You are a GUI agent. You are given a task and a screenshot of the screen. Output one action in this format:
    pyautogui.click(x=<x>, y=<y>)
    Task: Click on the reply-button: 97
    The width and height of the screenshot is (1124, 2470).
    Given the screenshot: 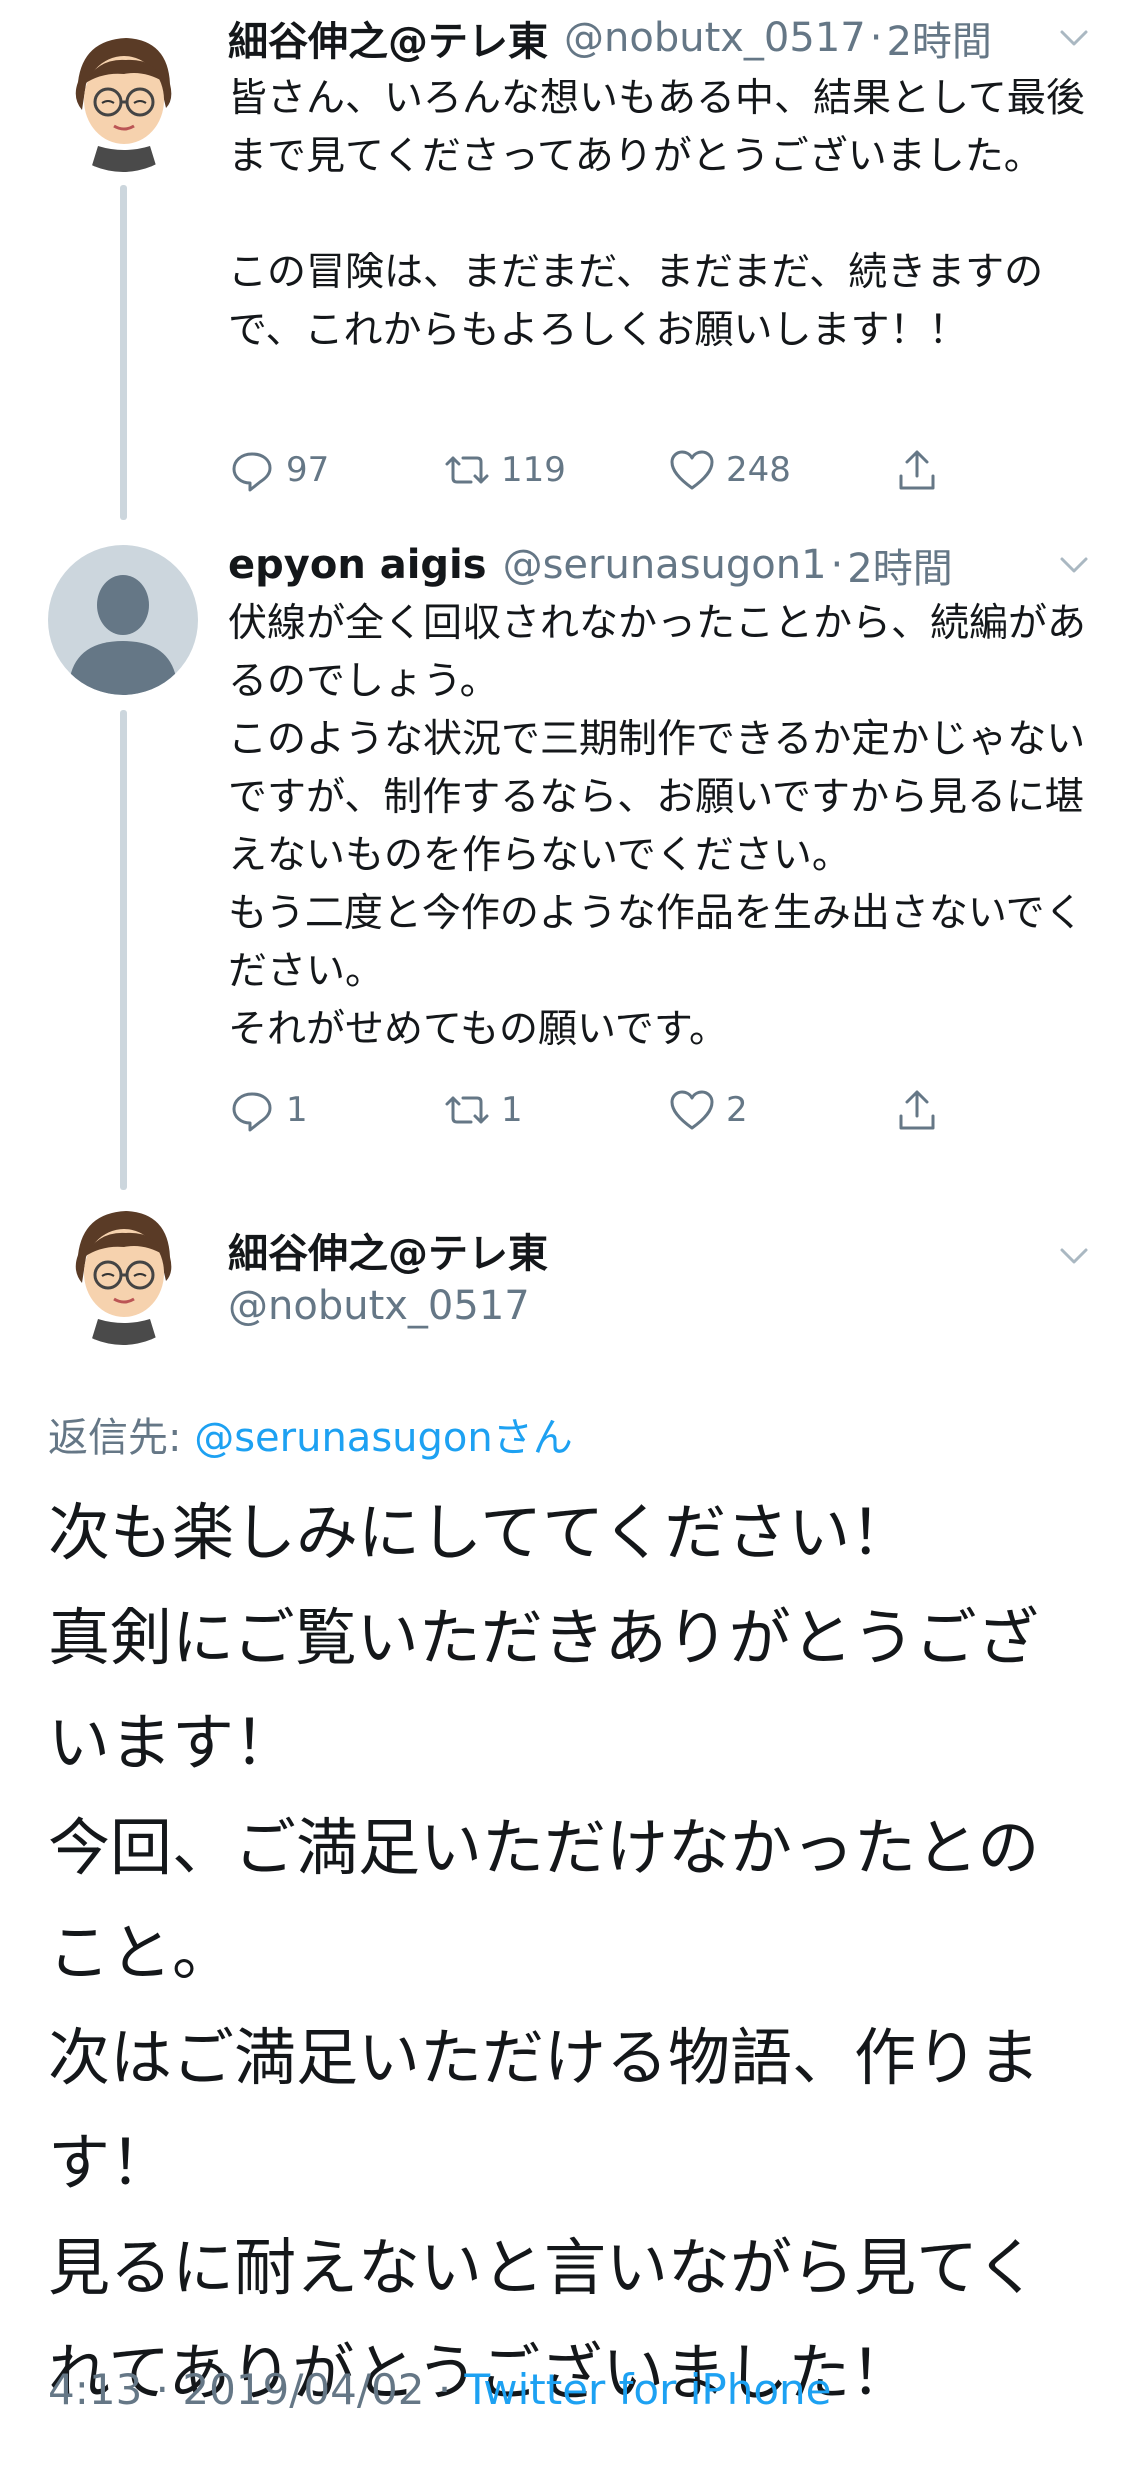 What is the action you would take?
    pyautogui.click(x=278, y=470)
    